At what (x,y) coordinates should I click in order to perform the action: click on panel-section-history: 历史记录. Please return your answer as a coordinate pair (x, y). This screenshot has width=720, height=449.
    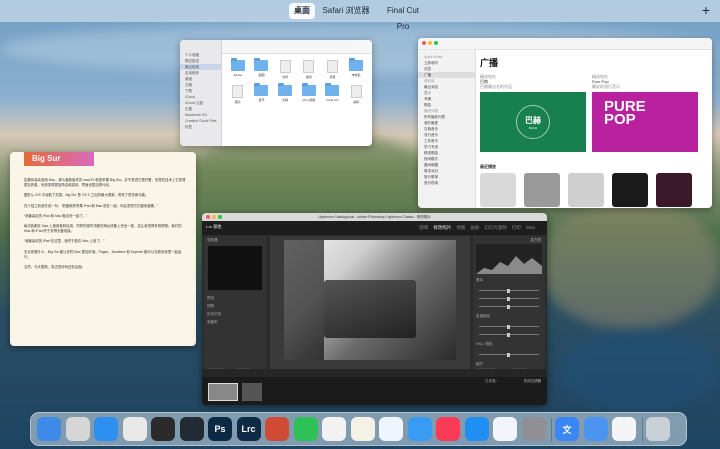
    Looking at the image, I should click on (214, 314).